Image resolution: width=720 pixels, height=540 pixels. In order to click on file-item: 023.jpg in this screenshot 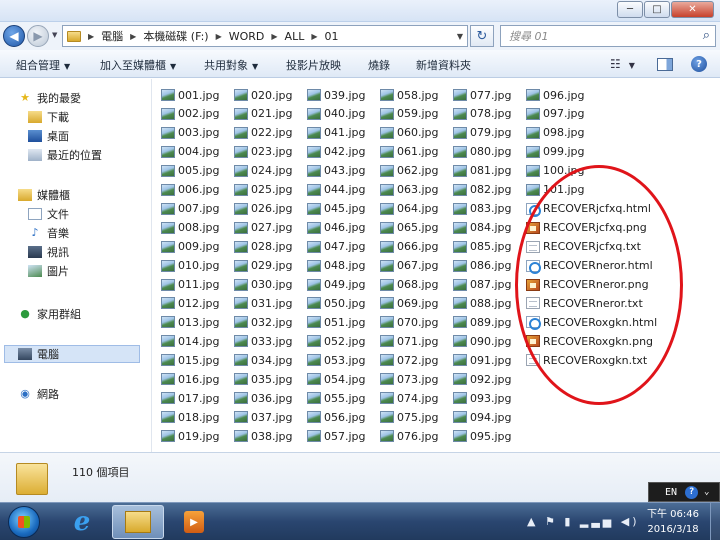, I will do `click(263, 152)`.